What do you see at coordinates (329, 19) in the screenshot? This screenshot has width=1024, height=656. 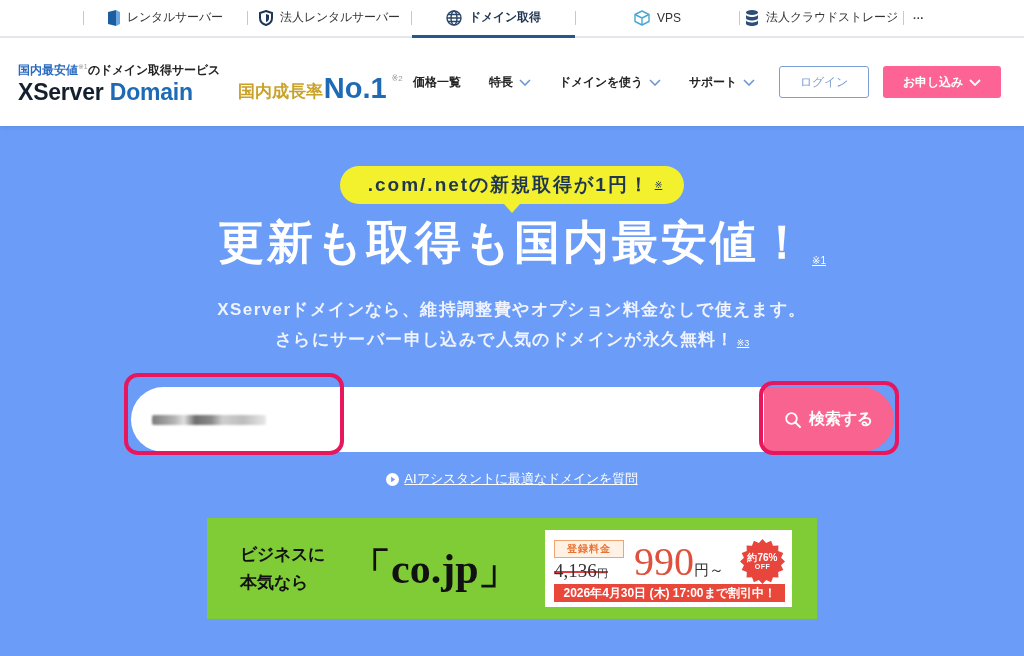 I see `top-nav-tab: 法人レンタルサーバー` at bounding box center [329, 19].